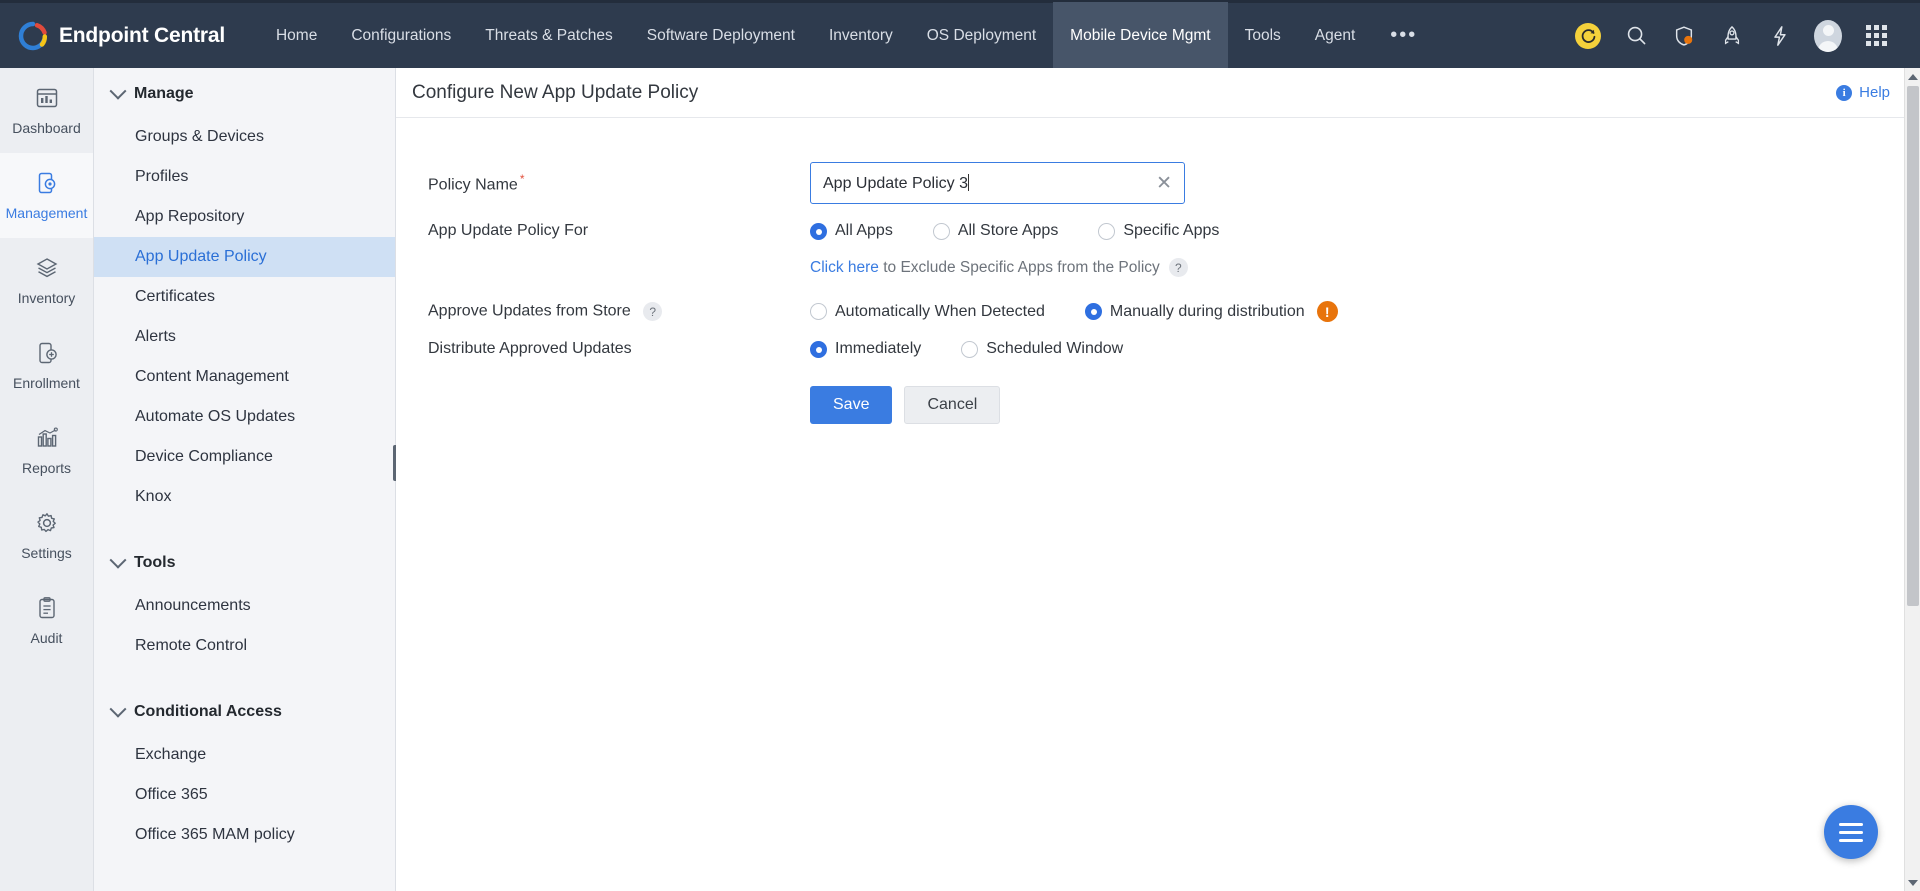 The image size is (1920, 891). What do you see at coordinates (244, 710) in the screenshot?
I see `sidebar-group-conditional-access: Conditional Access` at bounding box center [244, 710].